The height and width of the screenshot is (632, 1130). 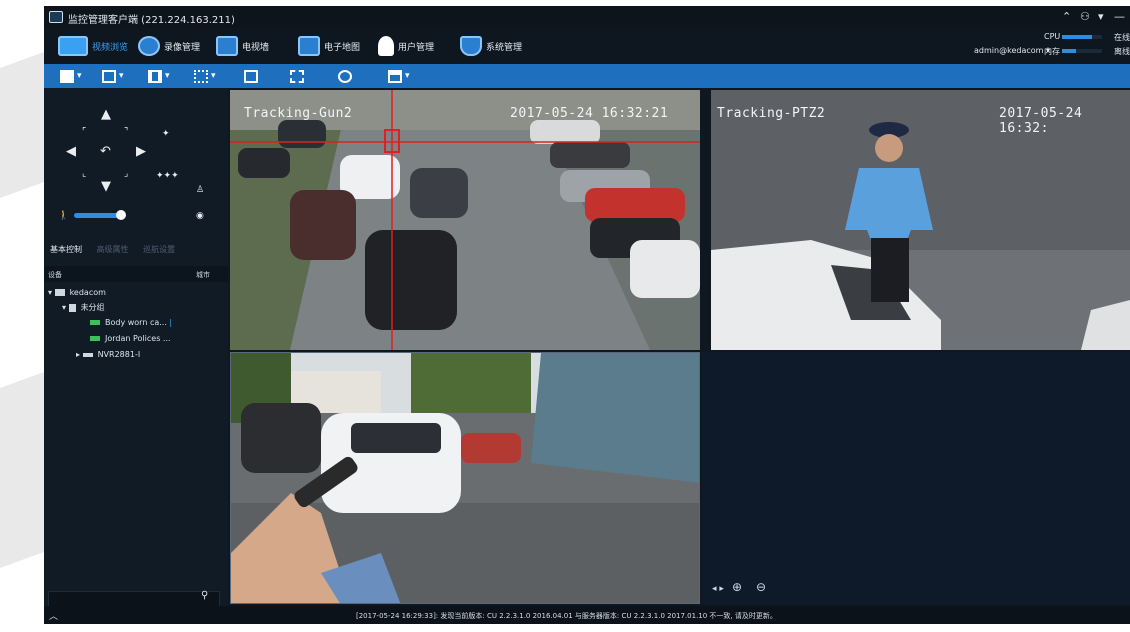 I want to click on app-icon, so click(x=56, y=17).